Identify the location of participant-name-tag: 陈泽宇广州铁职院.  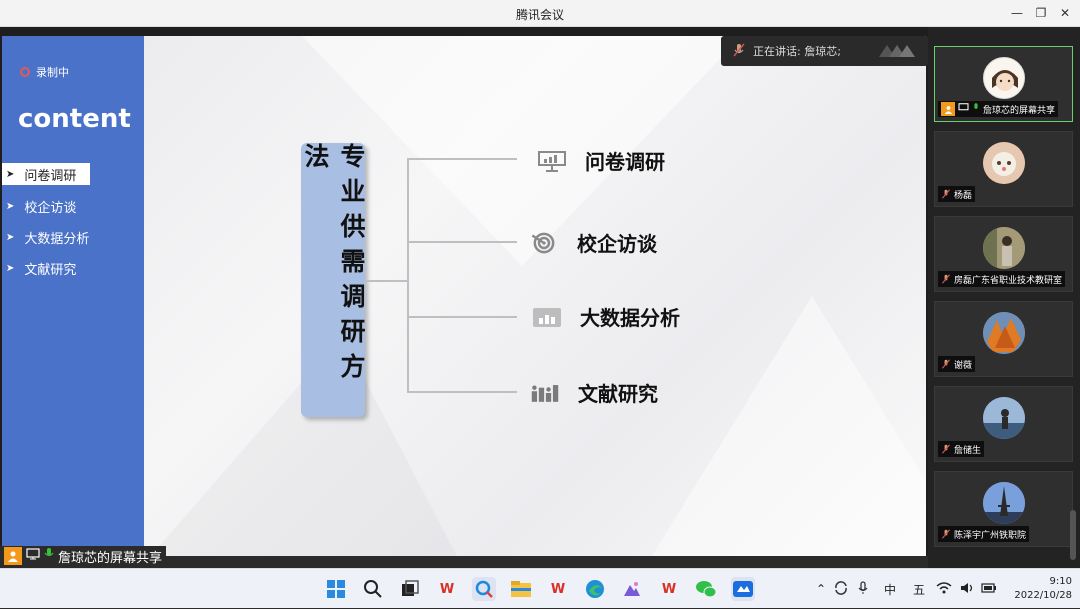
(984, 534).